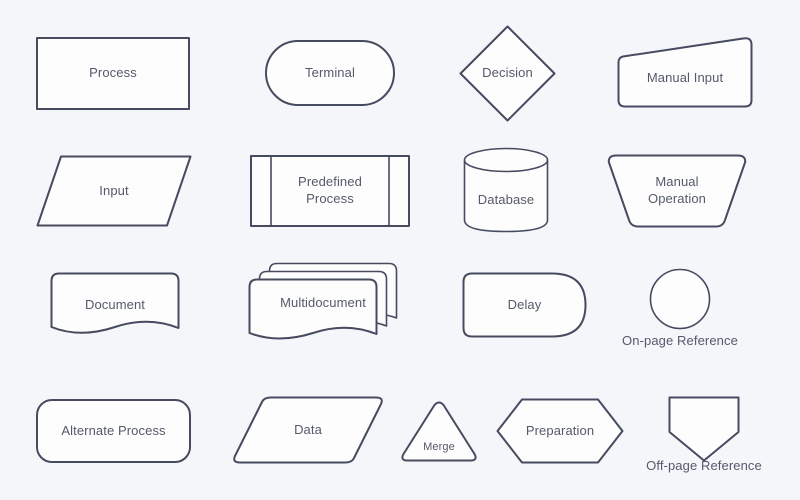  I want to click on shape-alternate-process: Alternate Process, so click(113, 431).